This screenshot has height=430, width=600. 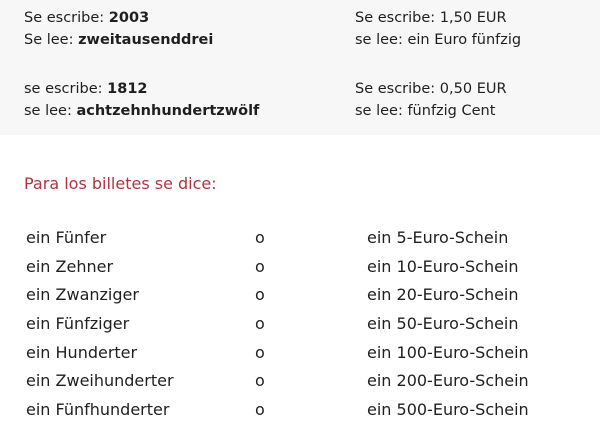 I want to click on written-line: Se escribe: 1,50 EUR, so click(x=438, y=18).